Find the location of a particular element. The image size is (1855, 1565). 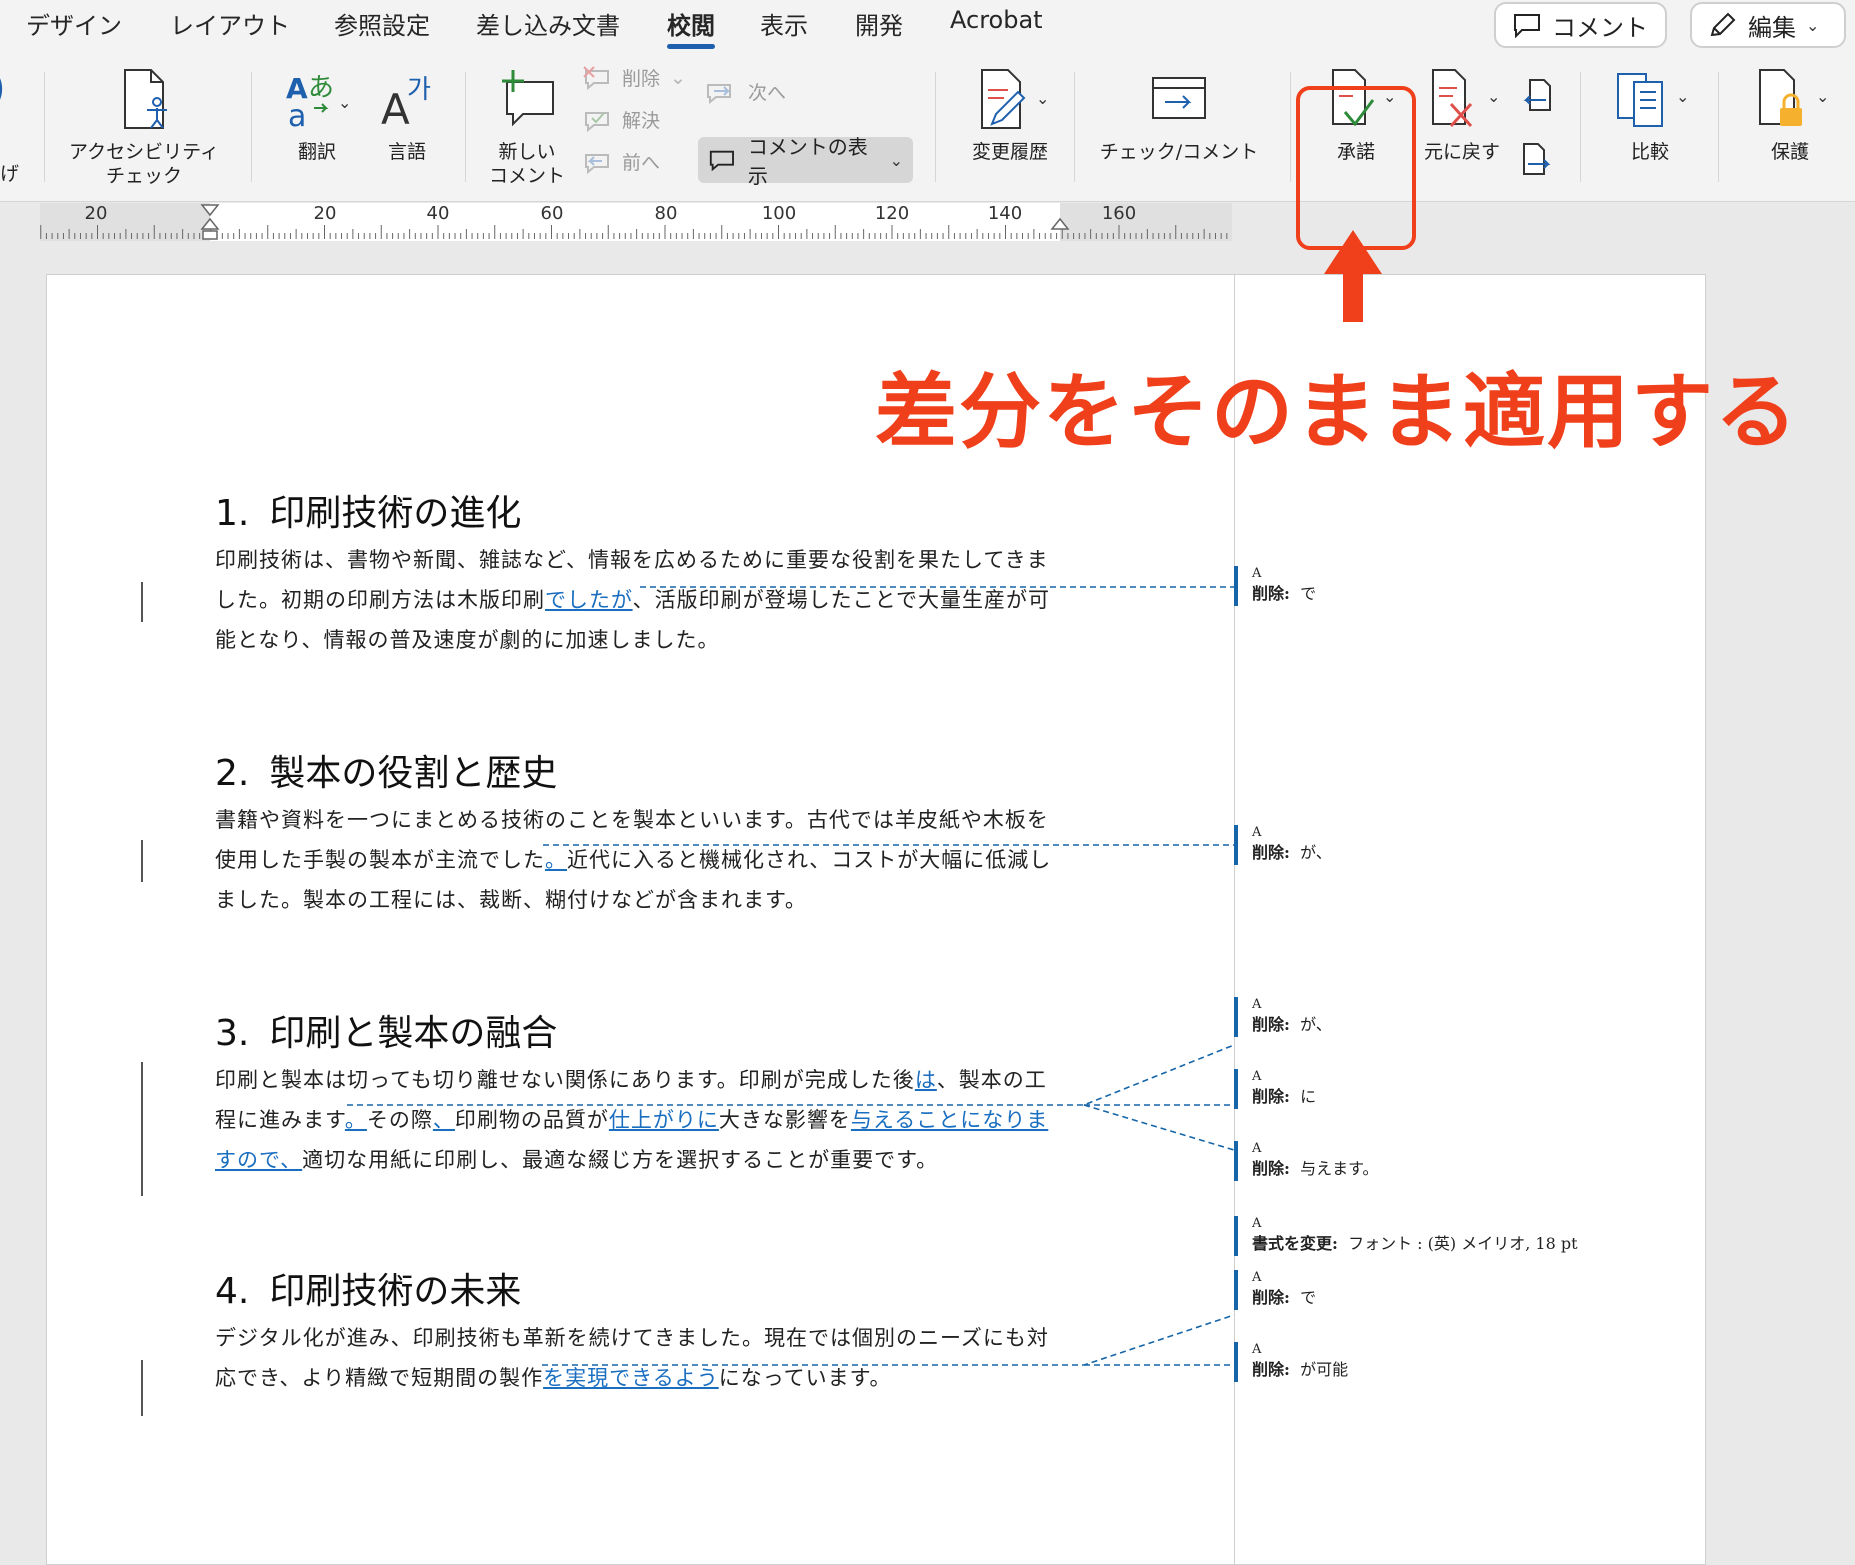

text-run: 、活版印刷が登場したことで大量生産が可 is located at coordinates (841, 600).